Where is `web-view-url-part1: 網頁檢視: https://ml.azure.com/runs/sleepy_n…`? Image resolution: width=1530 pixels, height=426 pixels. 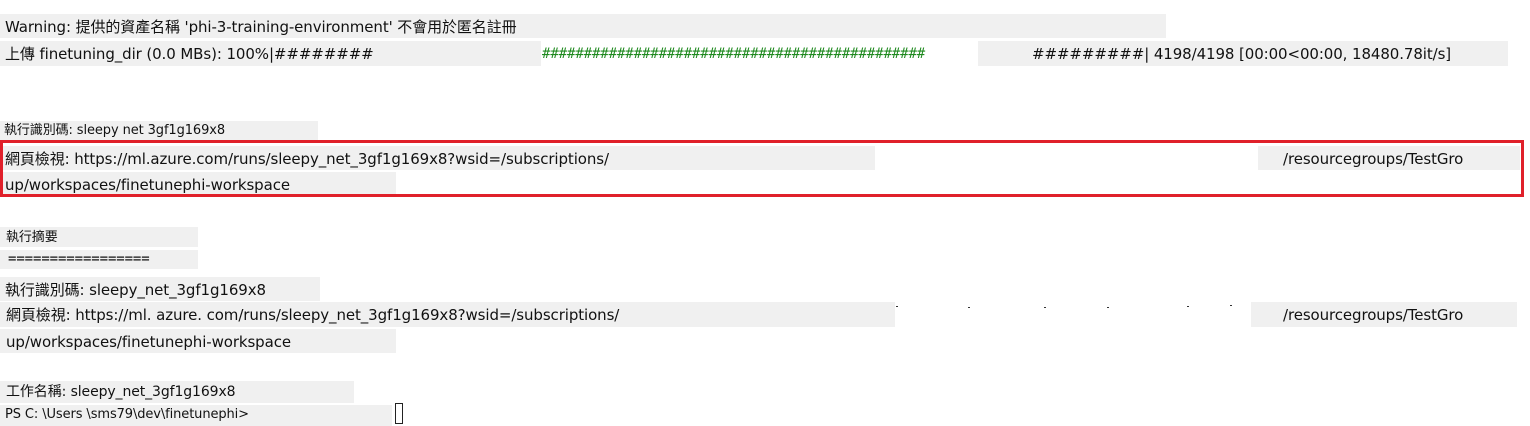
web-view-url-part1: 網頁檢視: https://ml.azure.com/runs/sleepy_n… is located at coordinates (307, 159).